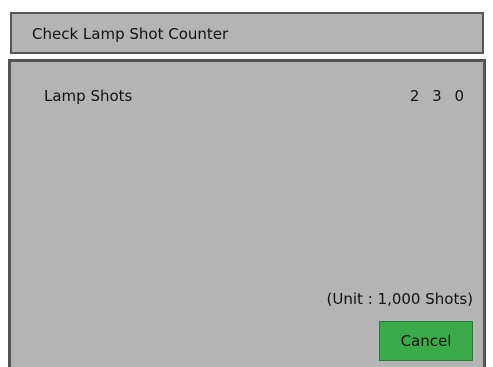 This screenshot has width=493, height=367. I want to click on title-bar: Check Lamp Shot Counter, so click(247, 33).